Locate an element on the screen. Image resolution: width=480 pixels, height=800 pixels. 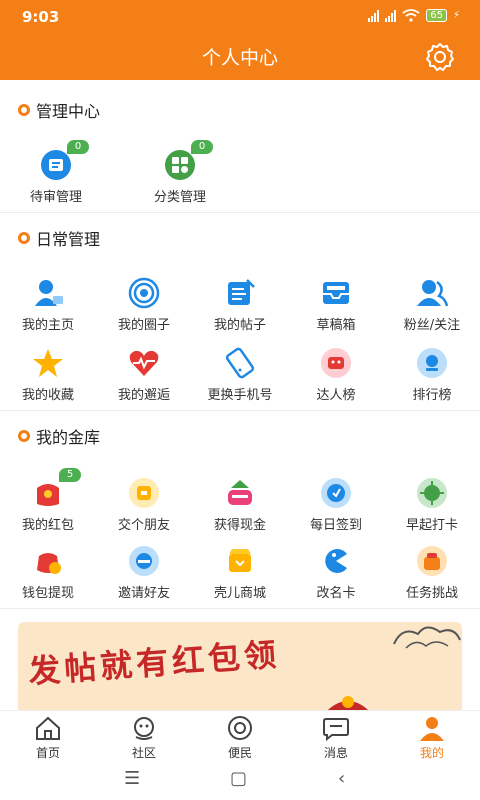
daily-item-experts: 达人榜 is located at coordinates (336, 374).